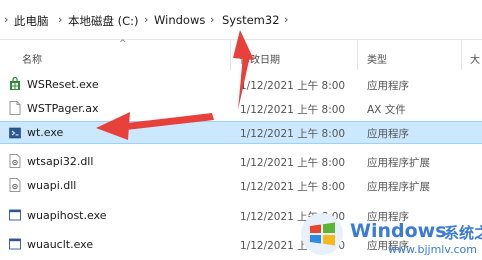  I want to click on breadcrumb-item-windows: Windows, so click(179, 20).